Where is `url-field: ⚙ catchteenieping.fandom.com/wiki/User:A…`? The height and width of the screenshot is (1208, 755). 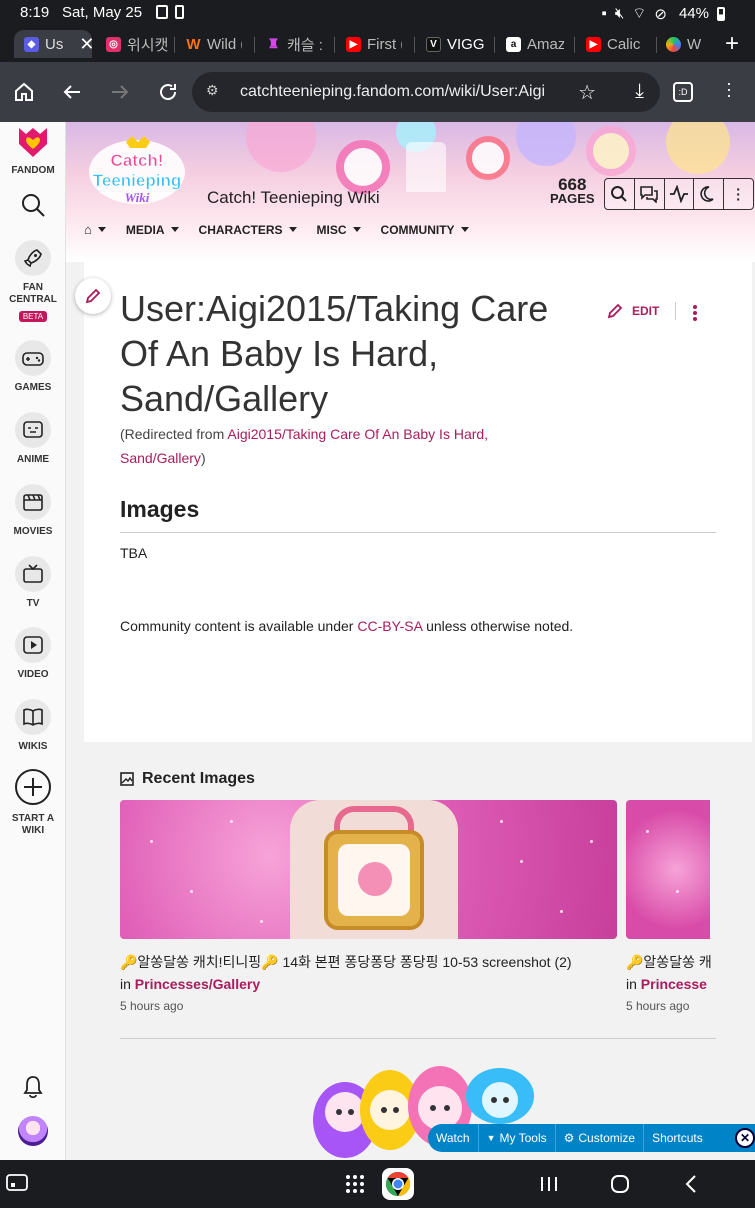
url-field: ⚙ catchteenieping.fandom.com/wiki/User:A… is located at coordinates (426, 92).